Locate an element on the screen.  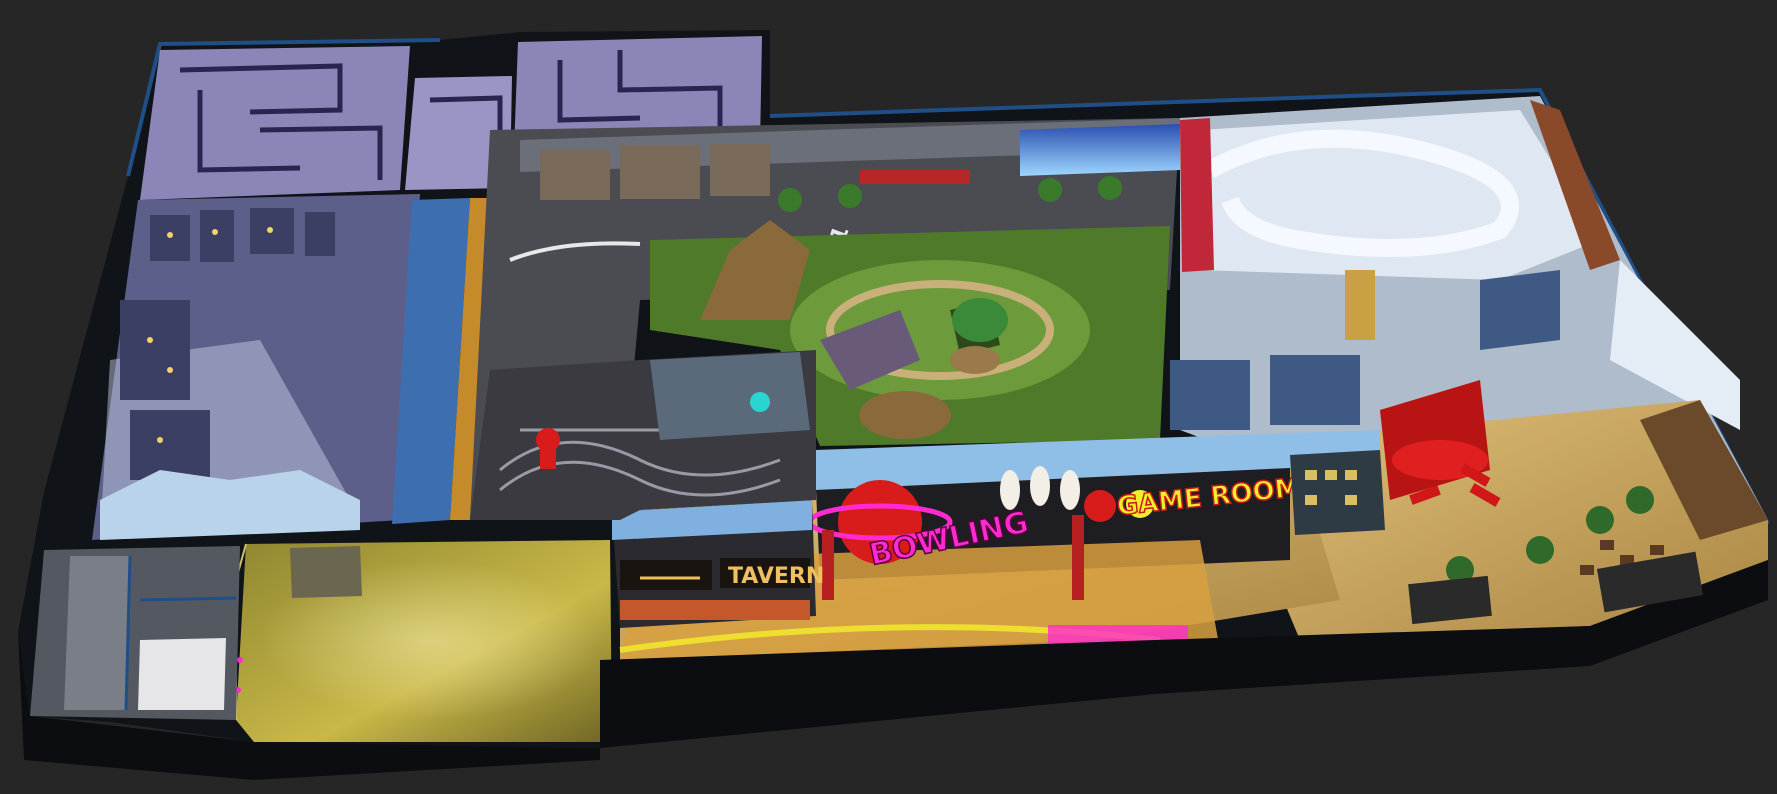
back-office-rooms is located at coordinates (135, 633).